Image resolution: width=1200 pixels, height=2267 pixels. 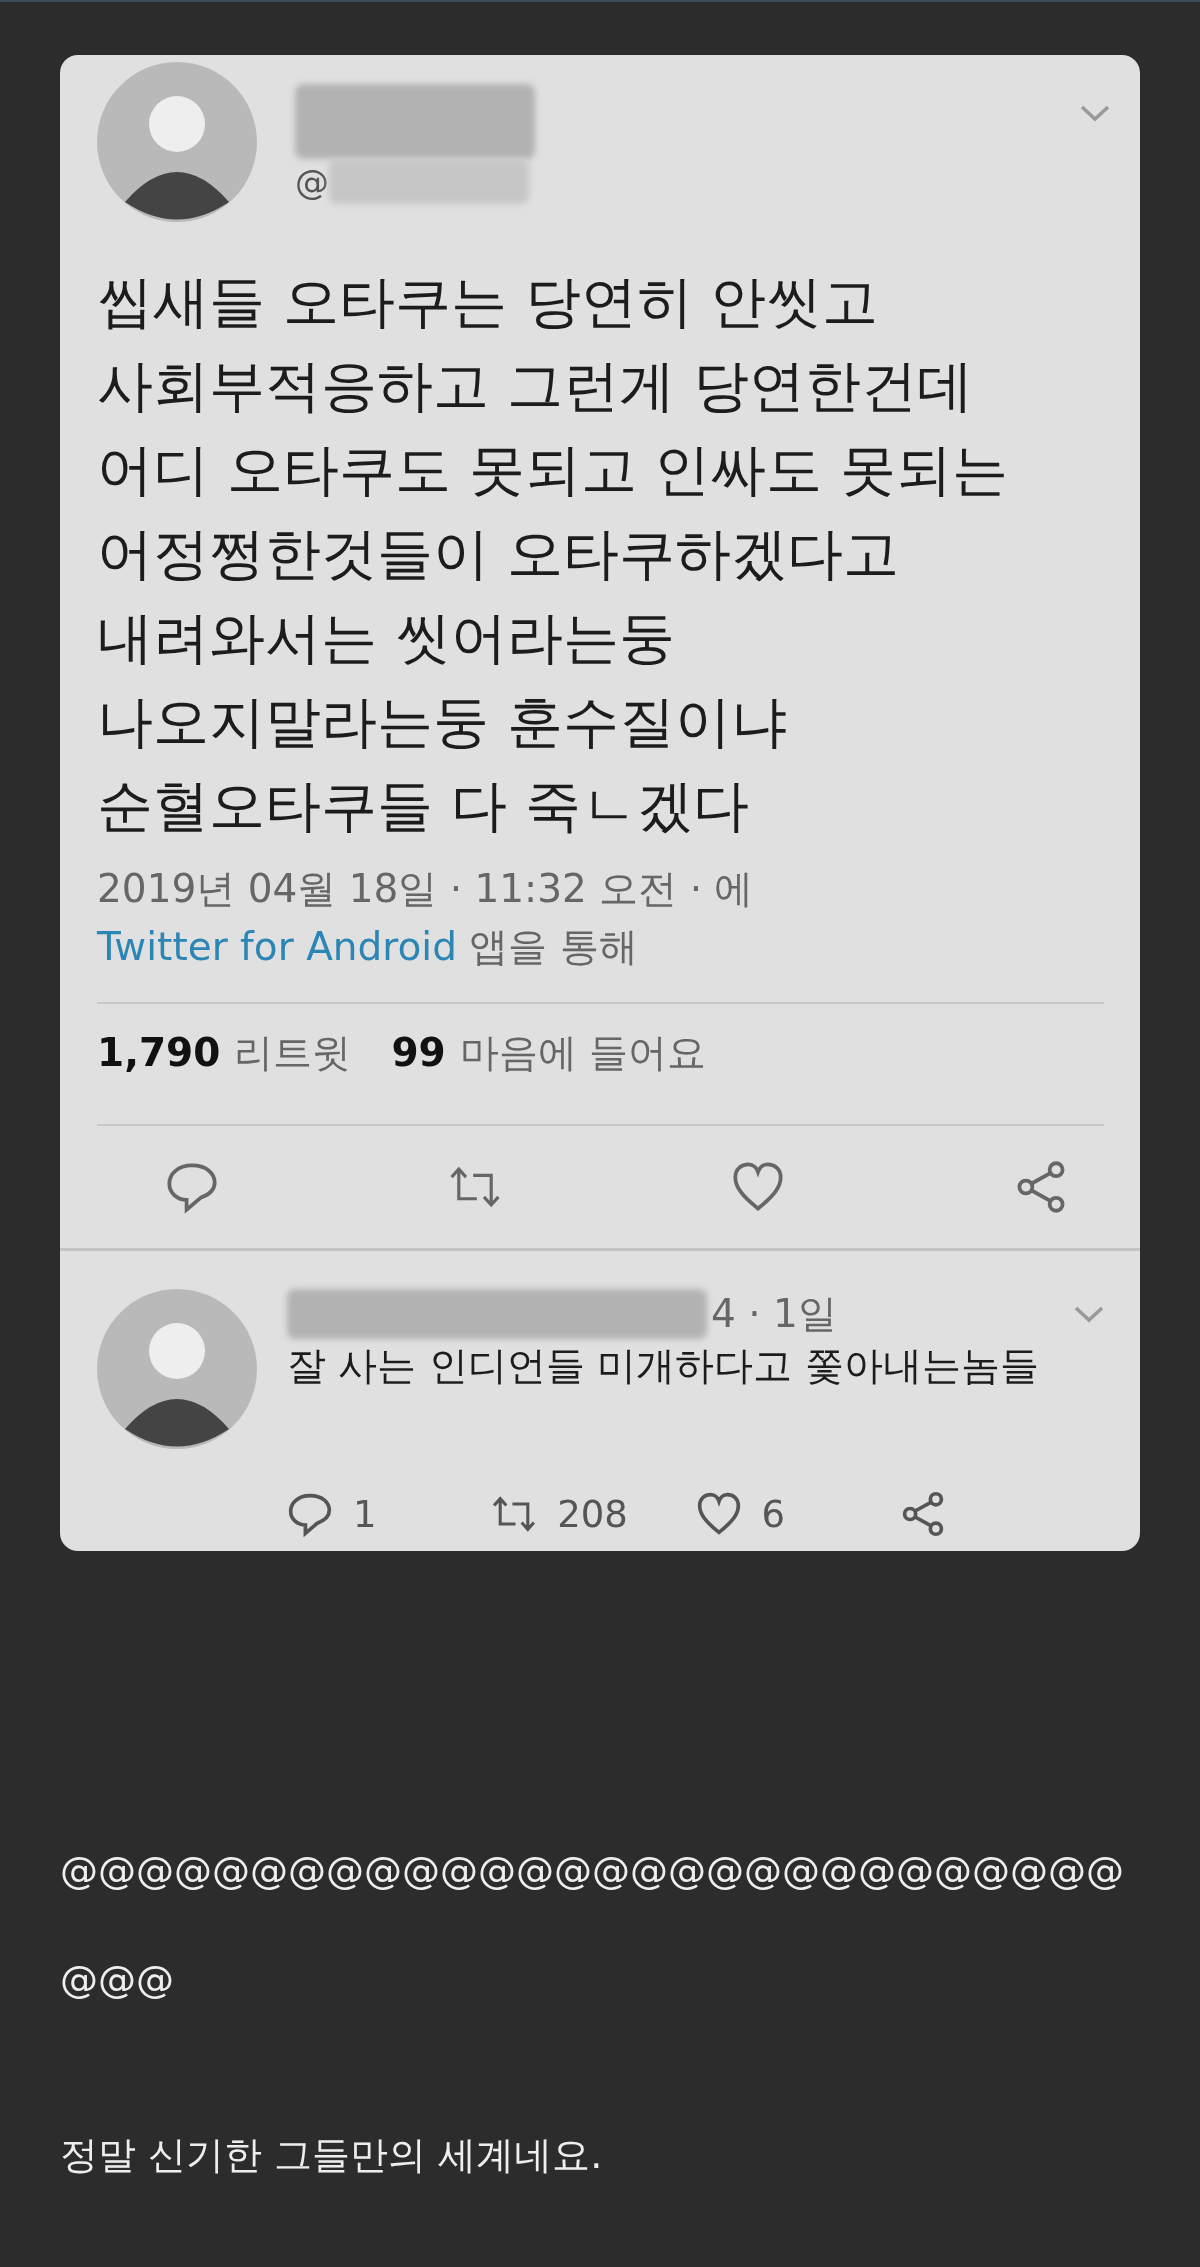 What do you see at coordinates (159, 1052) in the screenshot?
I see `retweet-count: 1,790` at bounding box center [159, 1052].